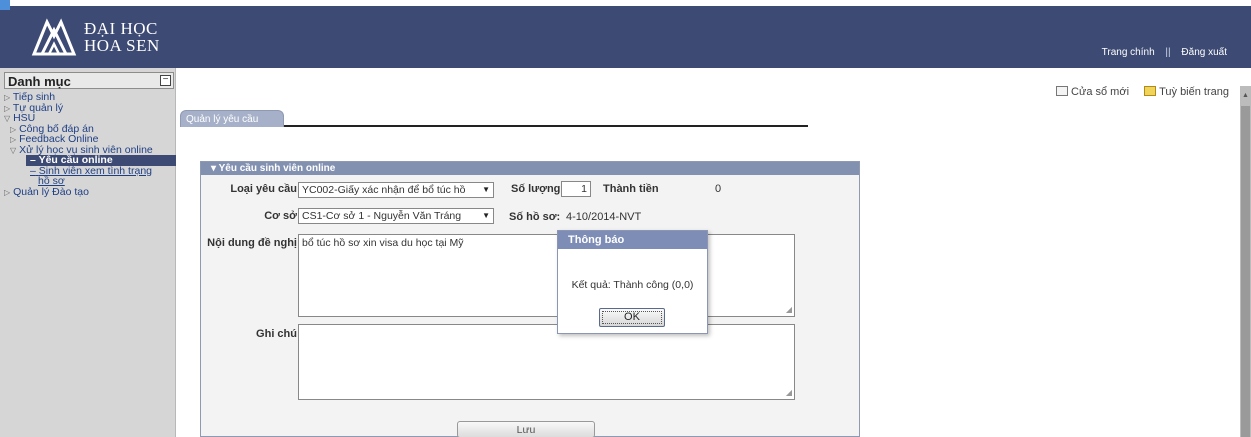  I want to click on hoa-sen-logo: ĐẠI HỌC HOA SEN, so click(100, 37).